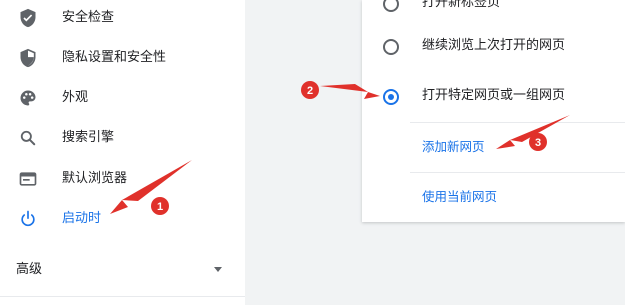 The width and height of the screenshot is (625, 305). I want to click on radio-button-selected, so click(391, 97).